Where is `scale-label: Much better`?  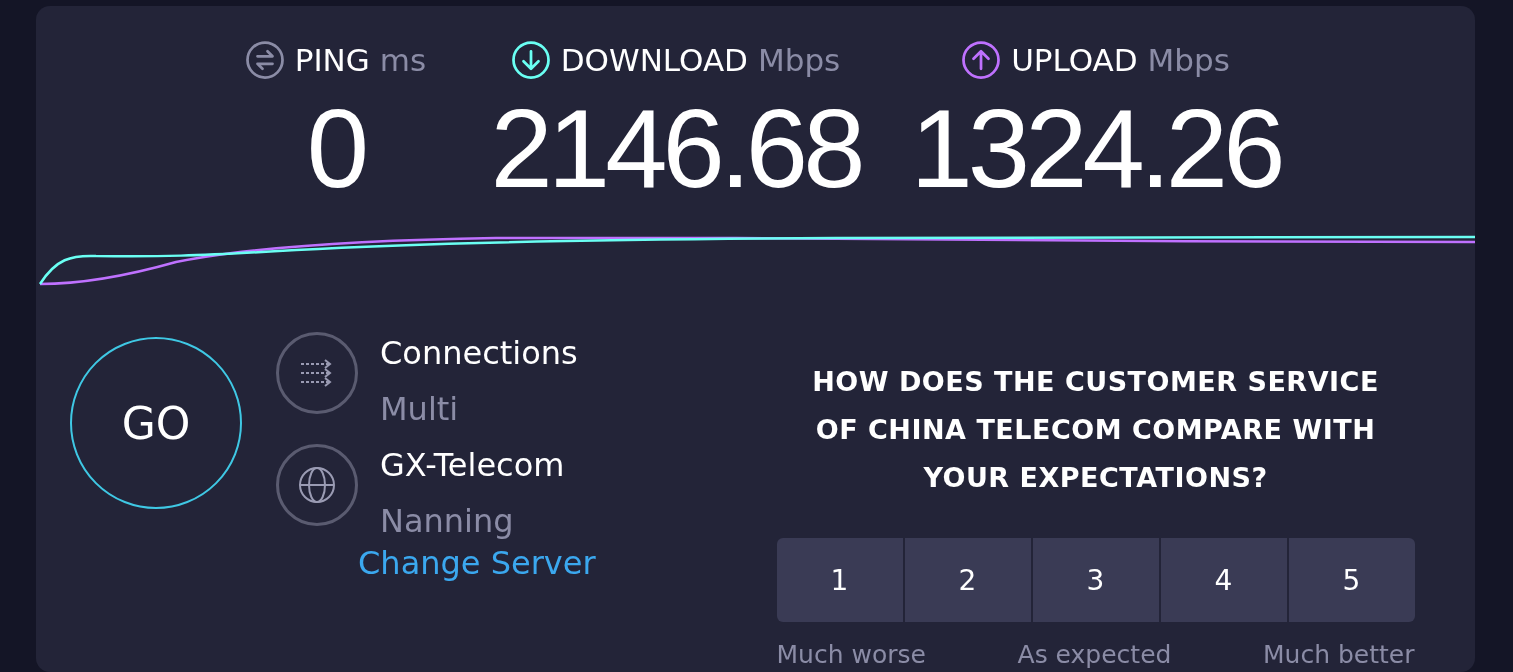 scale-label: Much better is located at coordinates (1339, 654).